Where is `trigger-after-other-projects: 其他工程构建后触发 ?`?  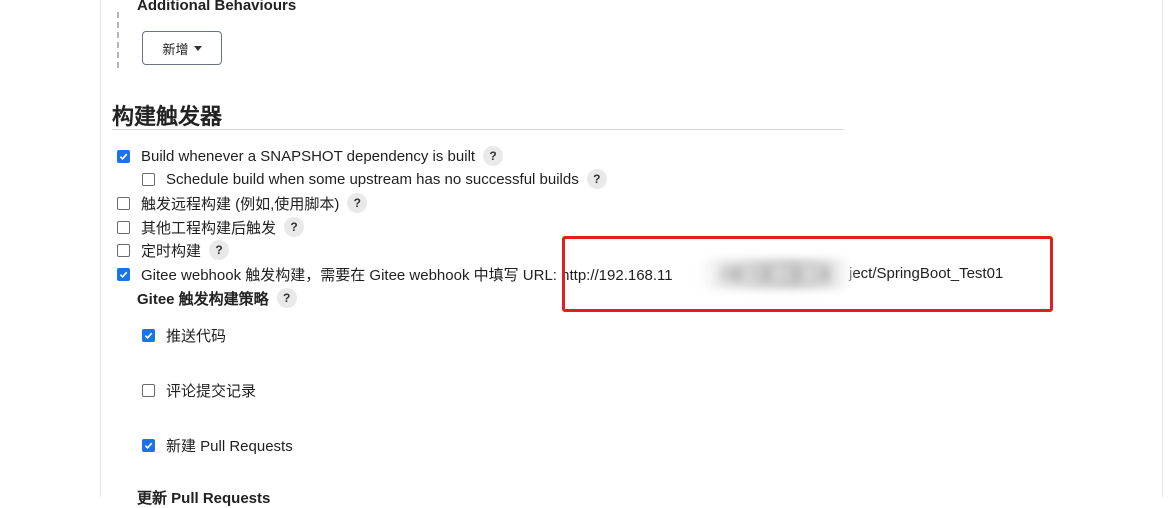
trigger-after-other-projects: 其他工程构建后触发 ? is located at coordinates (211, 227).